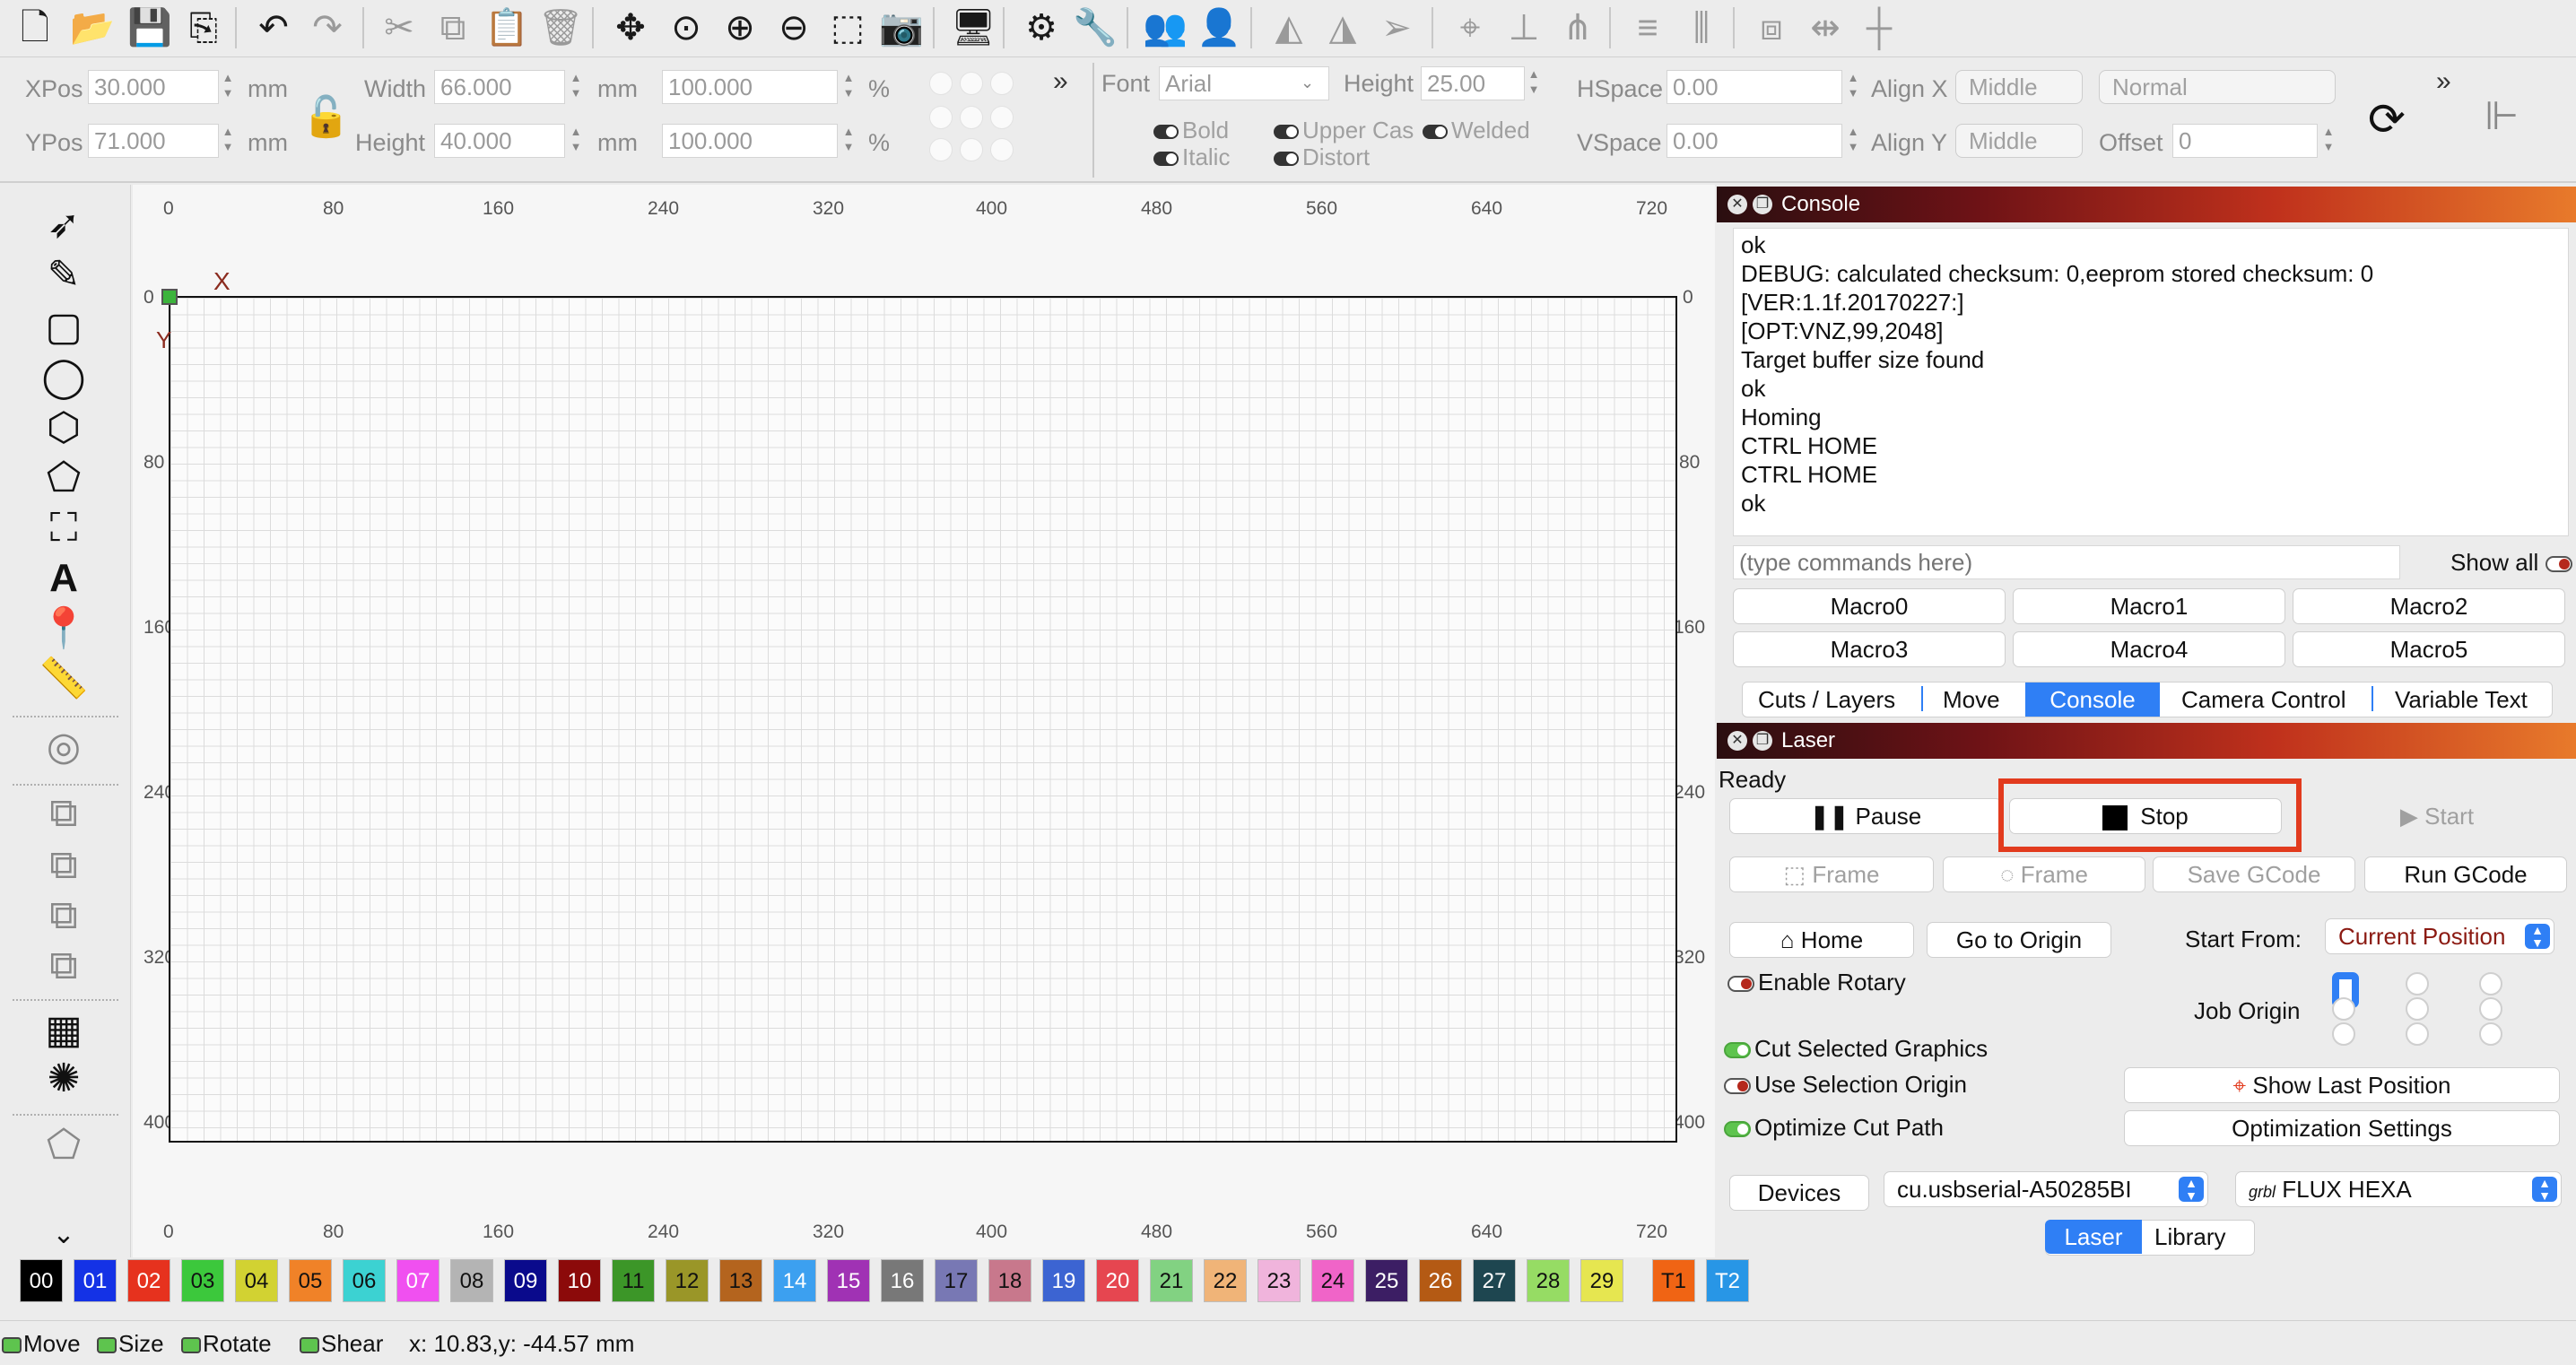  What do you see at coordinates (2417, 1034) in the screenshot?
I see `origin-bc-radio` at bounding box center [2417, 1034].